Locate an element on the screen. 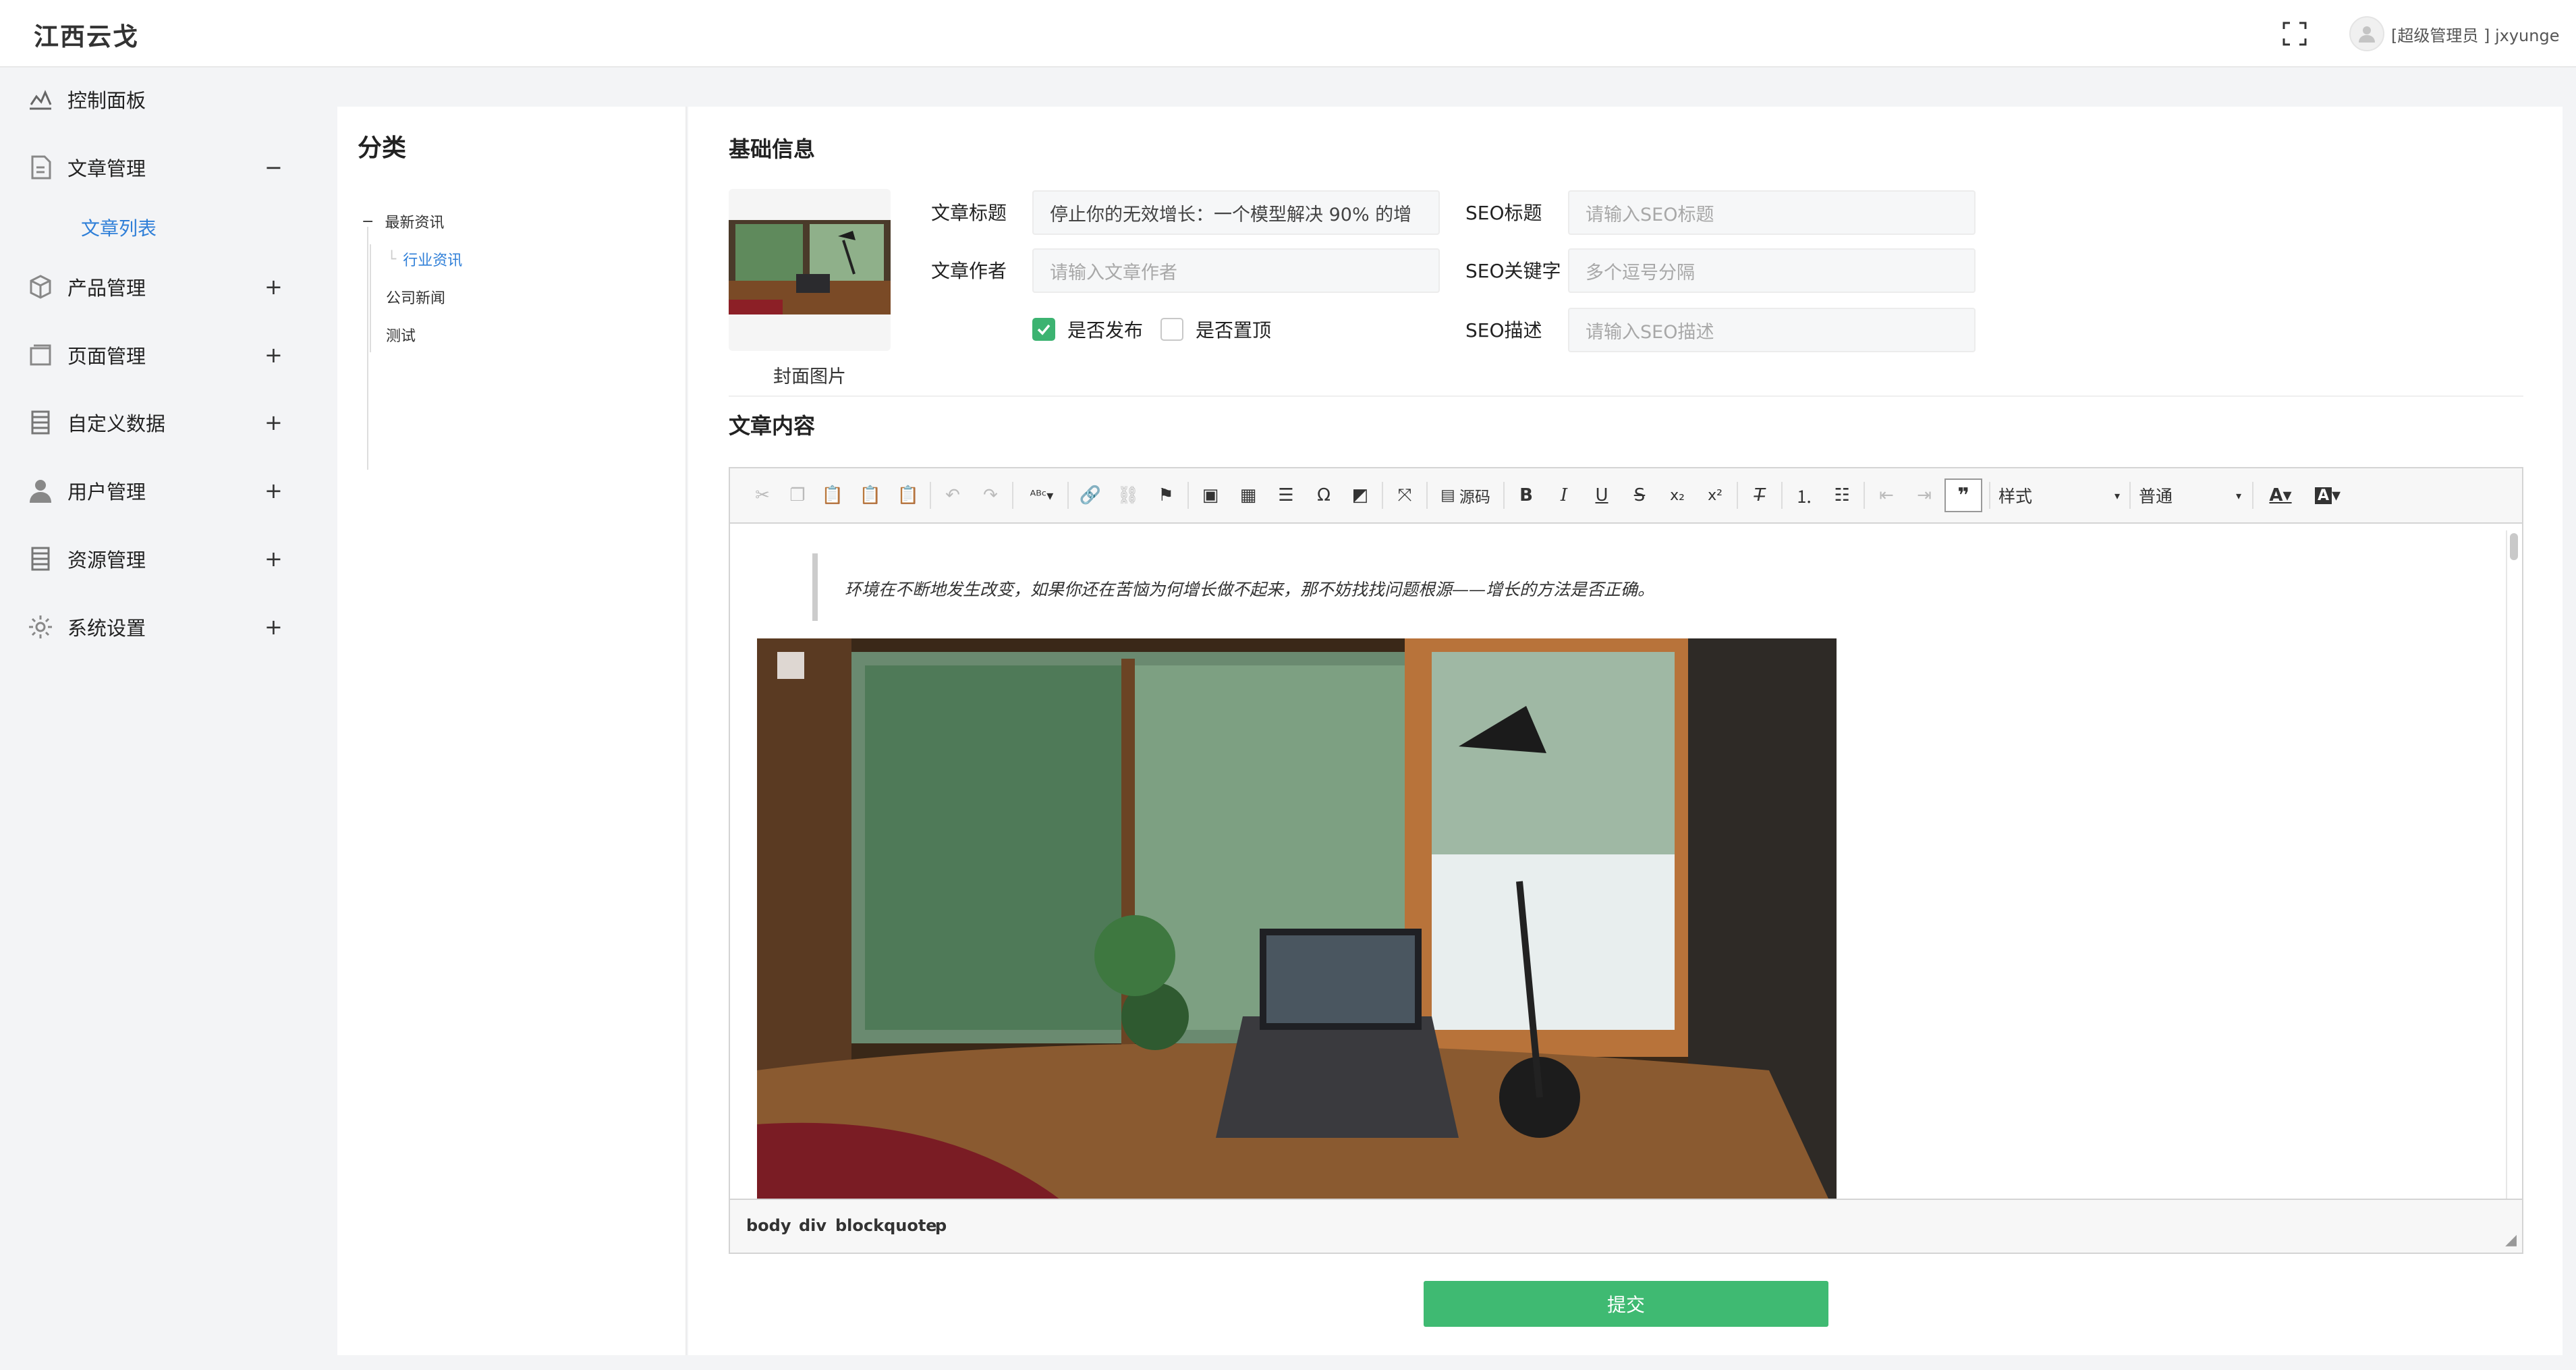  sidebar-item-label: 自定义数据 is located at coordinates (116, 423).